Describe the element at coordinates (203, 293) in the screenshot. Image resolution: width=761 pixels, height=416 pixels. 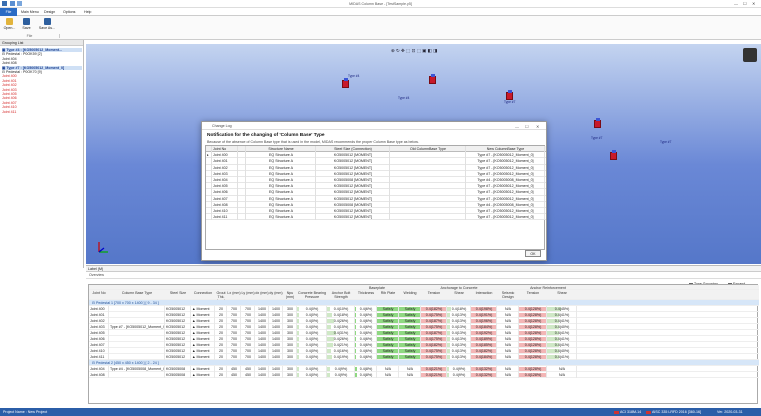
I see `column-header: Connection` at that location.